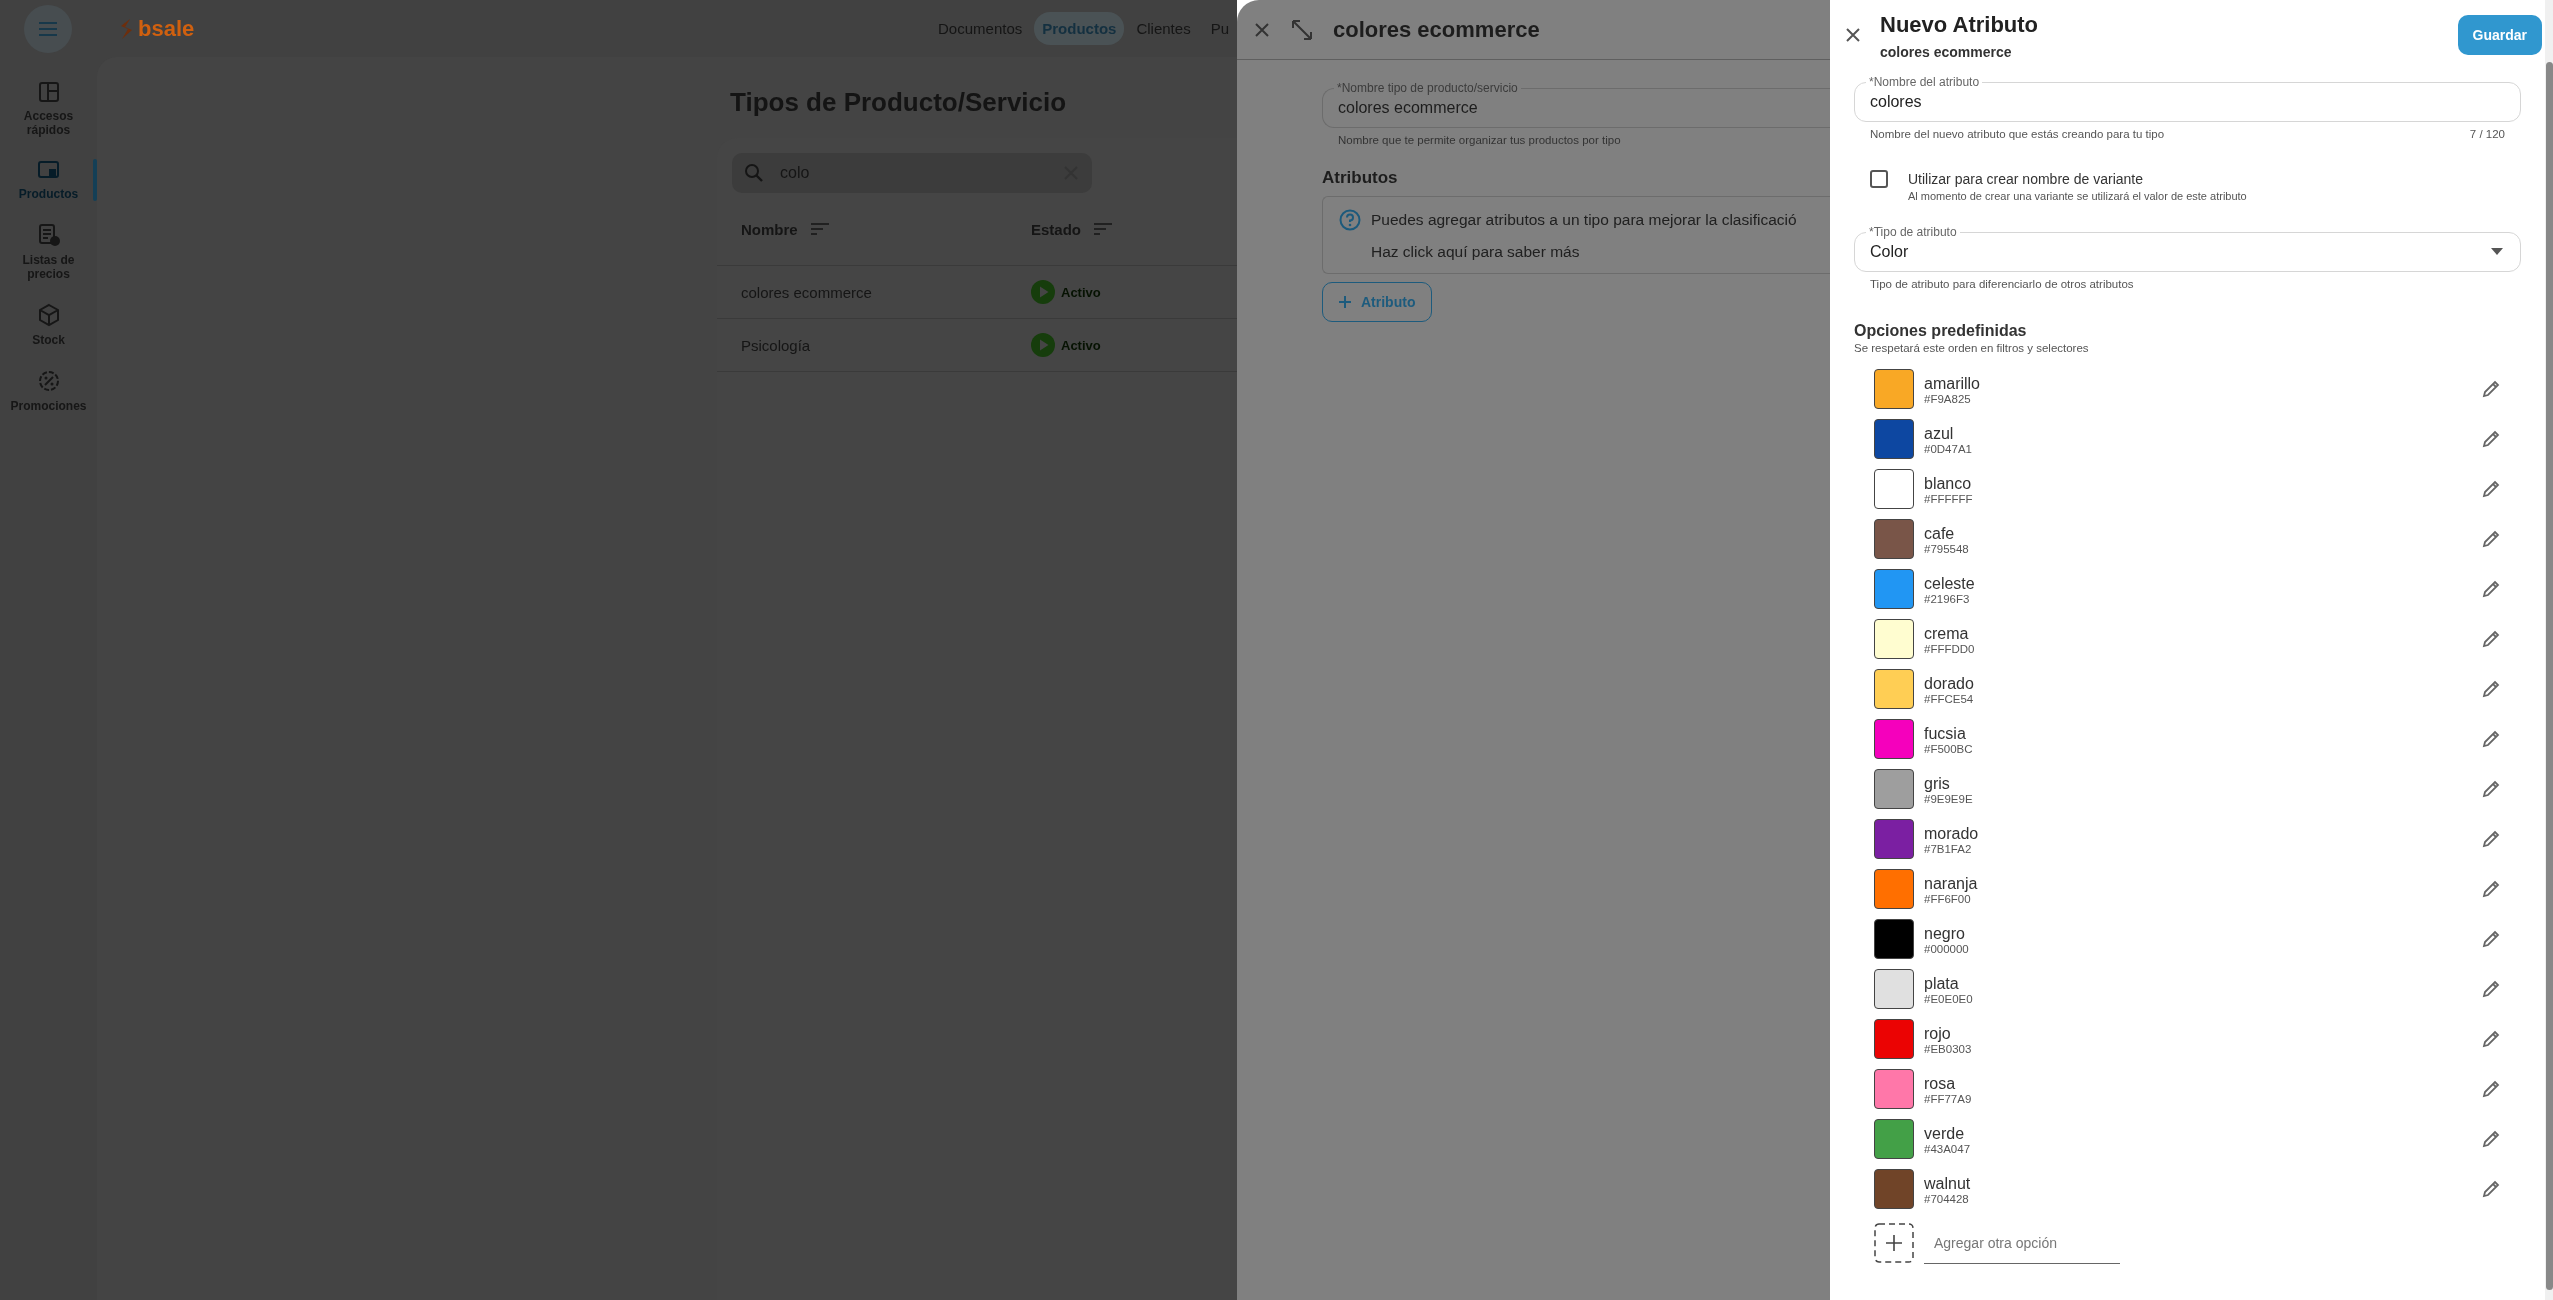  What do you see at coordinates (2078, 196) in the screenshot?
I see `checkbox-description: Al momento de crear una variante se utilizará el valor de este atributo` at bounding box center [2078, 196].